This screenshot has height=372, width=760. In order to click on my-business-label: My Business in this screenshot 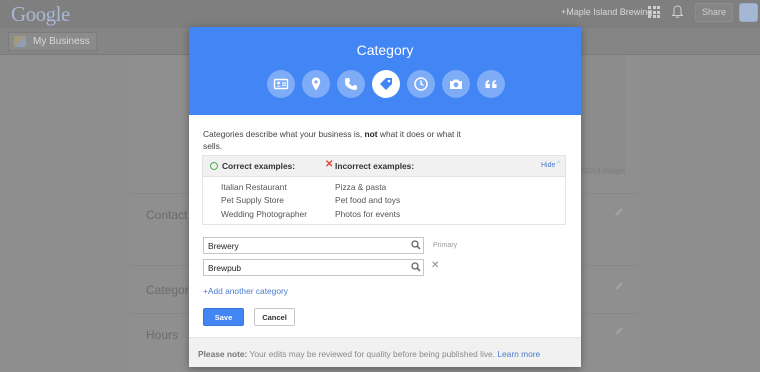, I will do `click(61, 41)`.